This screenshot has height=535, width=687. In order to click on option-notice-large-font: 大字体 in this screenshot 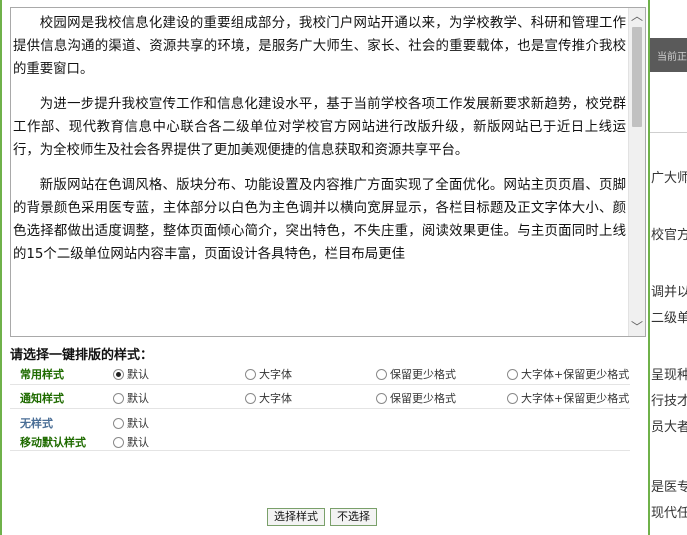, I will do `click(268, 398)`.